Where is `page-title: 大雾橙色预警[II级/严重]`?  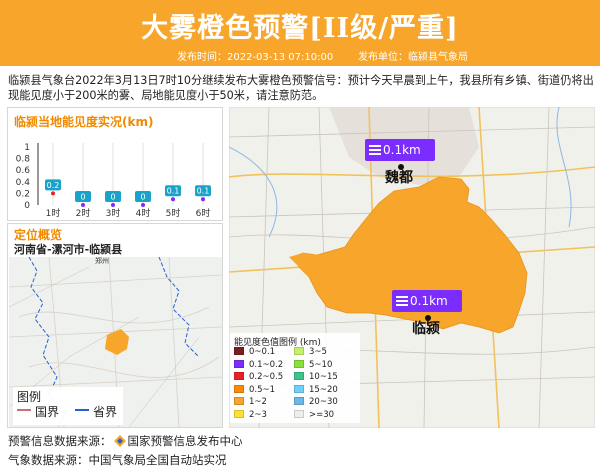 page-title: 大雾橙色预警[II级/严重] is located at coordinates (300, 28).